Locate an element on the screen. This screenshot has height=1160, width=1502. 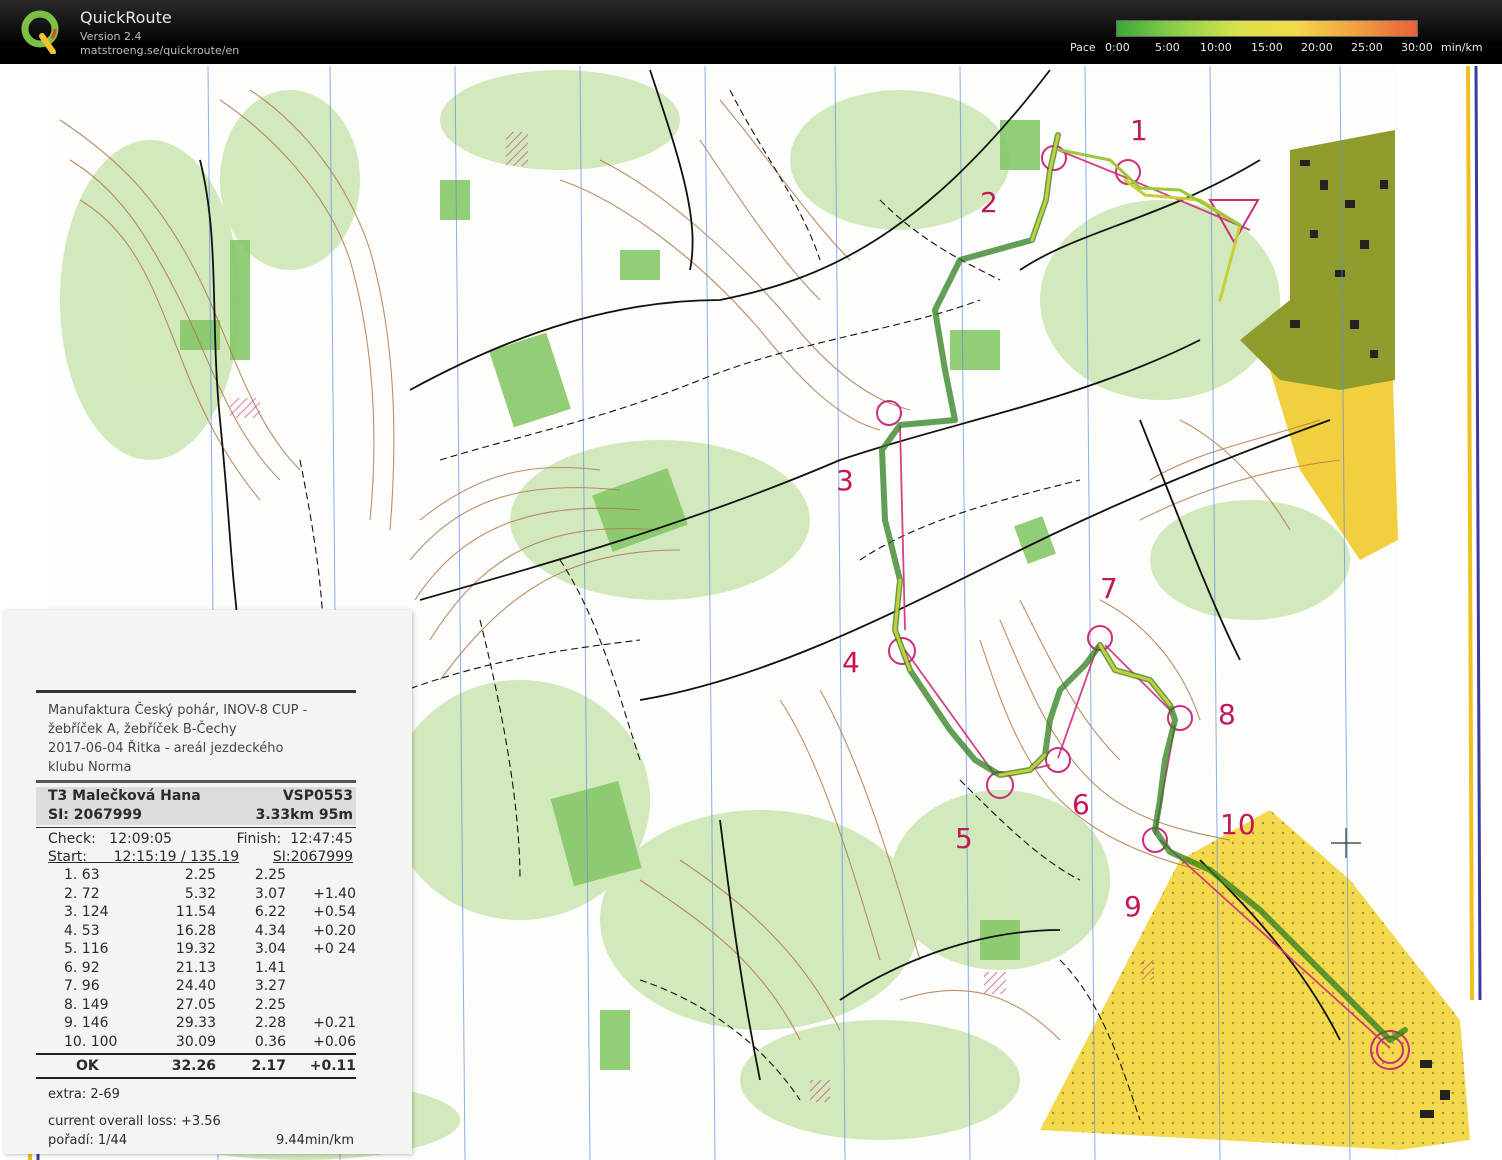
split-loss: +1.40 is located at coordinates (334, 893).